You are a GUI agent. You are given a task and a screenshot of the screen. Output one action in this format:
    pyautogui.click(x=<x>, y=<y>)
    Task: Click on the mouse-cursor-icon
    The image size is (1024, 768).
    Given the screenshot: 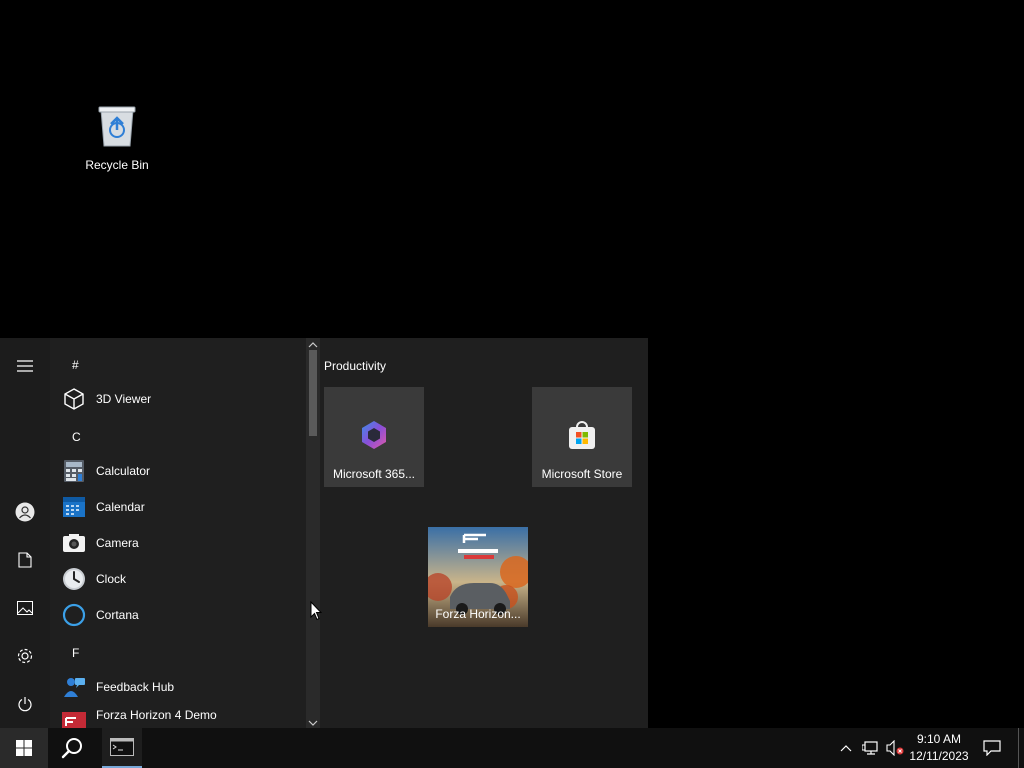 What is the action you would take?
    pyautogui.click(x=316, y=611)
    